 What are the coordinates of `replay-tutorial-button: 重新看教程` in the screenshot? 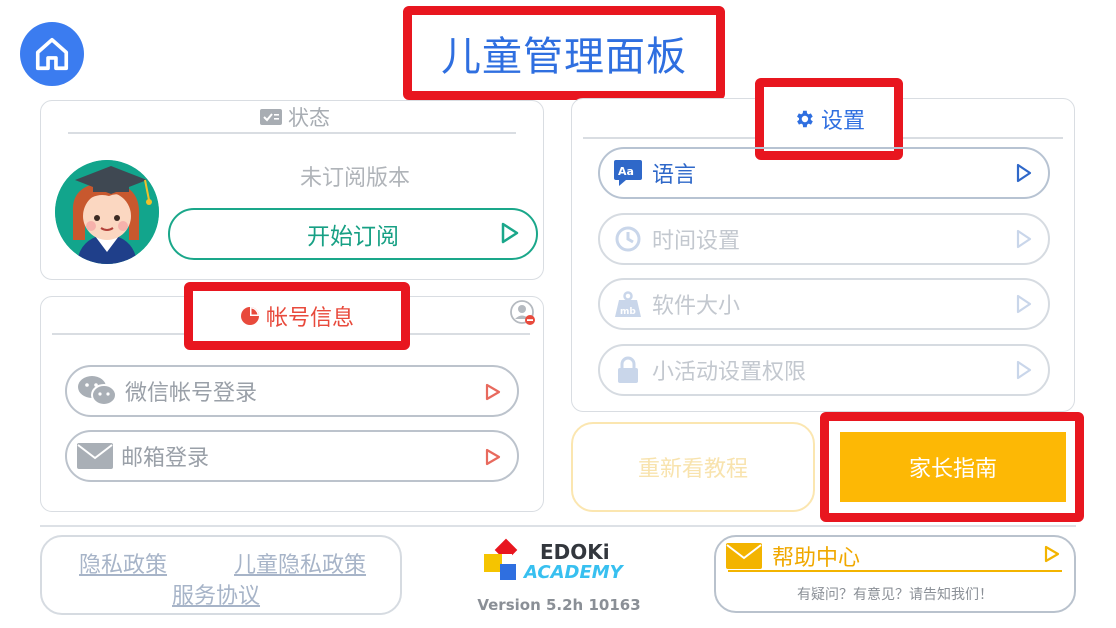 It's located at (693, 467).